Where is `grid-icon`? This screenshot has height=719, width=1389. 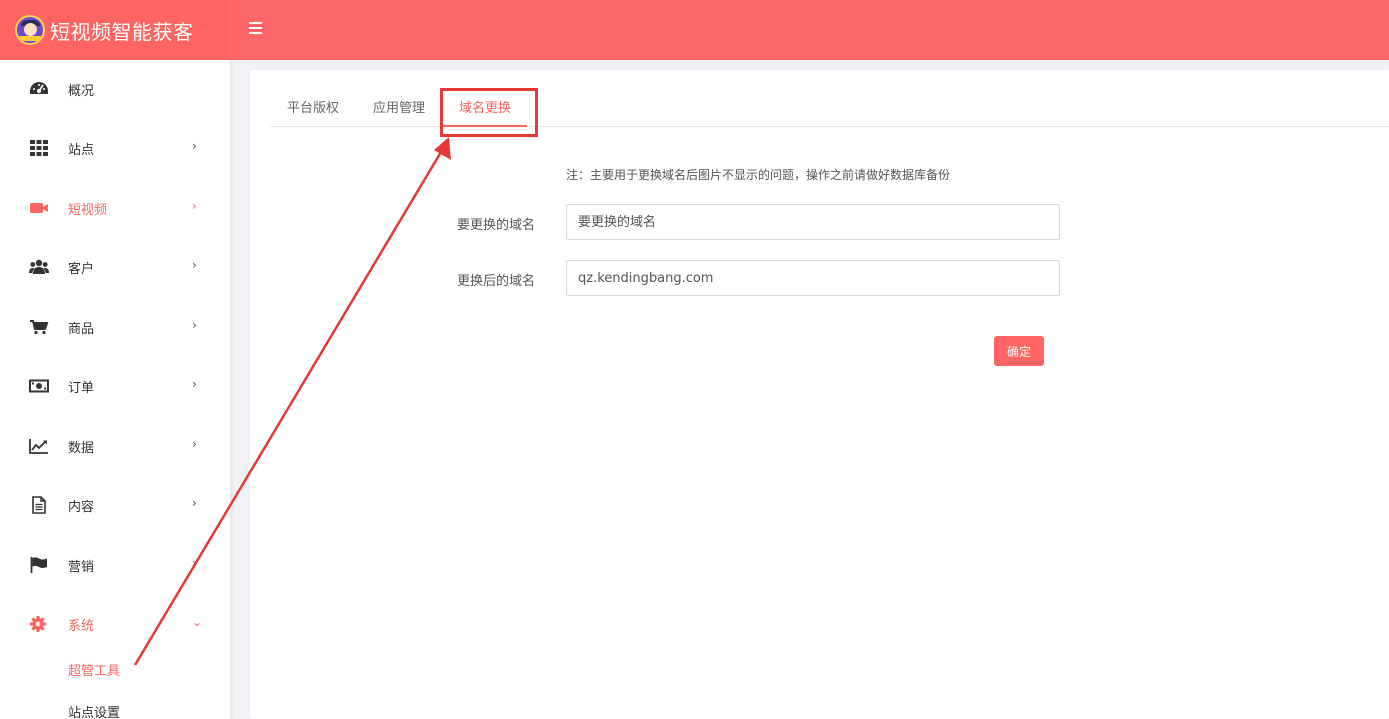
grid-icon is located at coordinates (39, 148).